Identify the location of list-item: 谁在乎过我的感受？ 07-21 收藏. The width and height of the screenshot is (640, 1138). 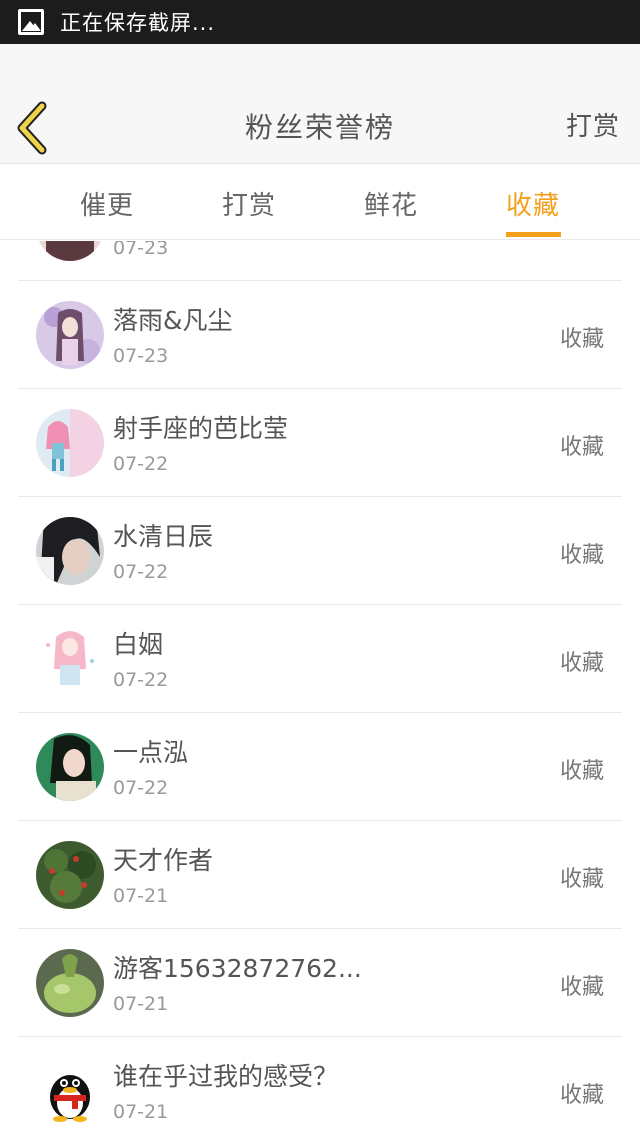
(320, 1087).